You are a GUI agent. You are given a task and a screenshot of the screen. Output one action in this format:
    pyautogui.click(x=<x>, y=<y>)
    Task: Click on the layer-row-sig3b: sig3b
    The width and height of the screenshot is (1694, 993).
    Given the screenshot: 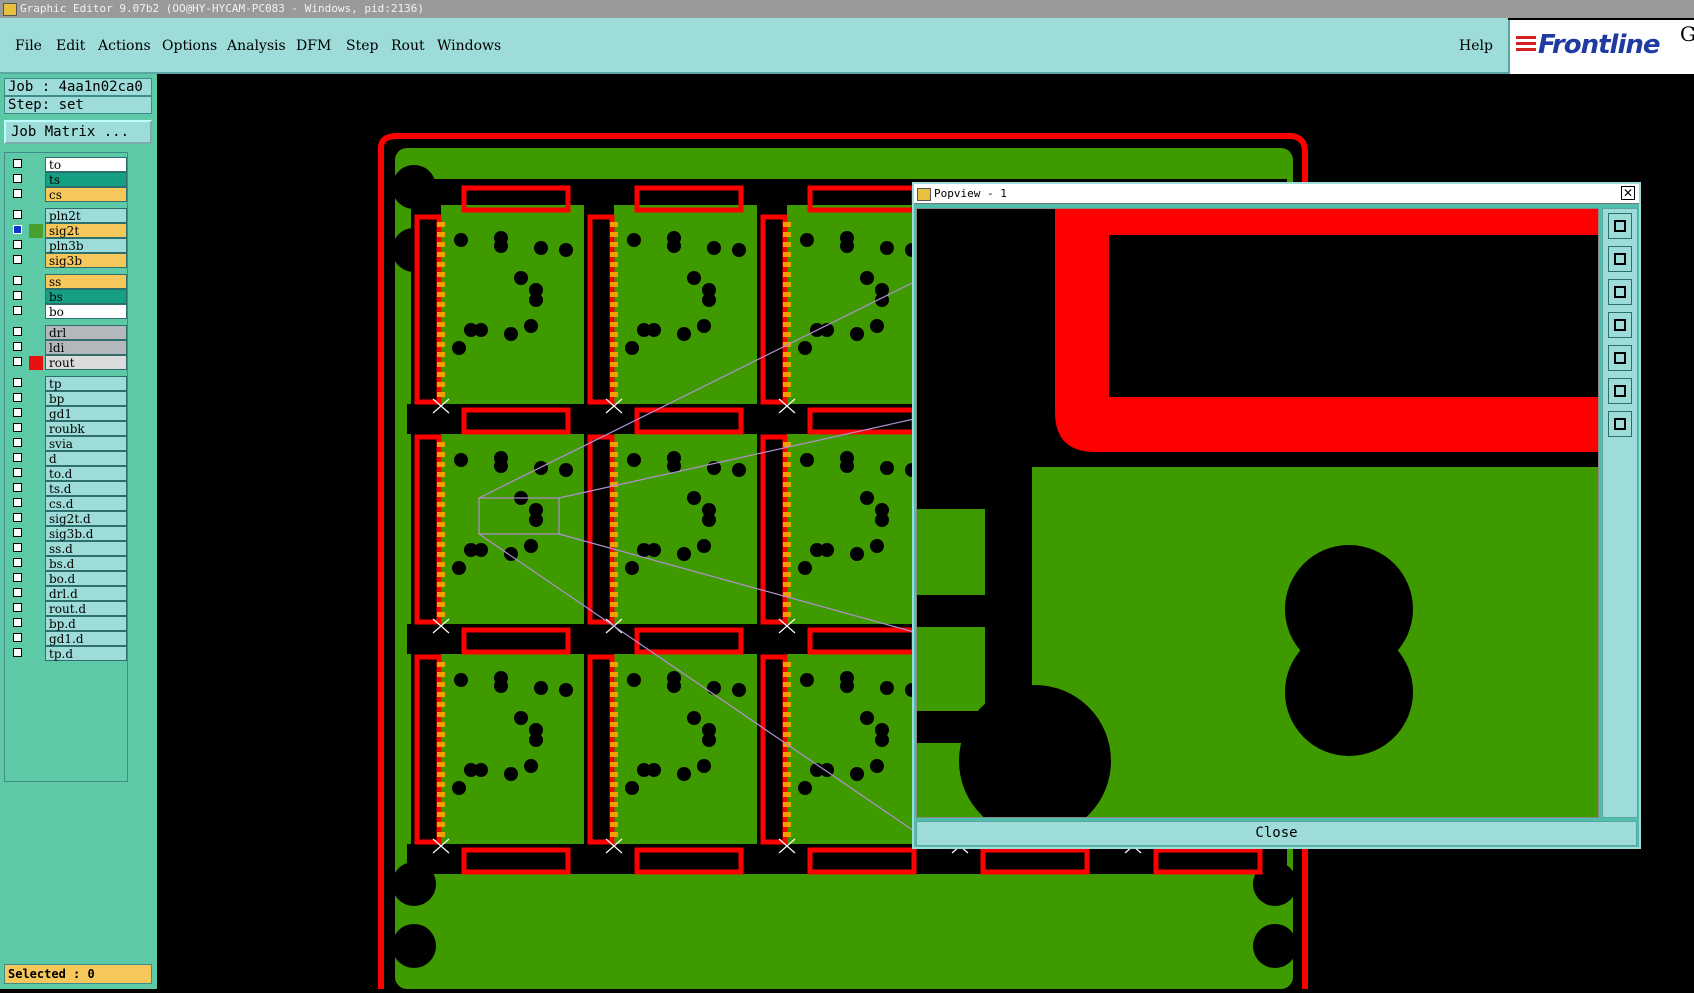 What is the action you would take?
    pyautogui.click(x=67, y=261)
    